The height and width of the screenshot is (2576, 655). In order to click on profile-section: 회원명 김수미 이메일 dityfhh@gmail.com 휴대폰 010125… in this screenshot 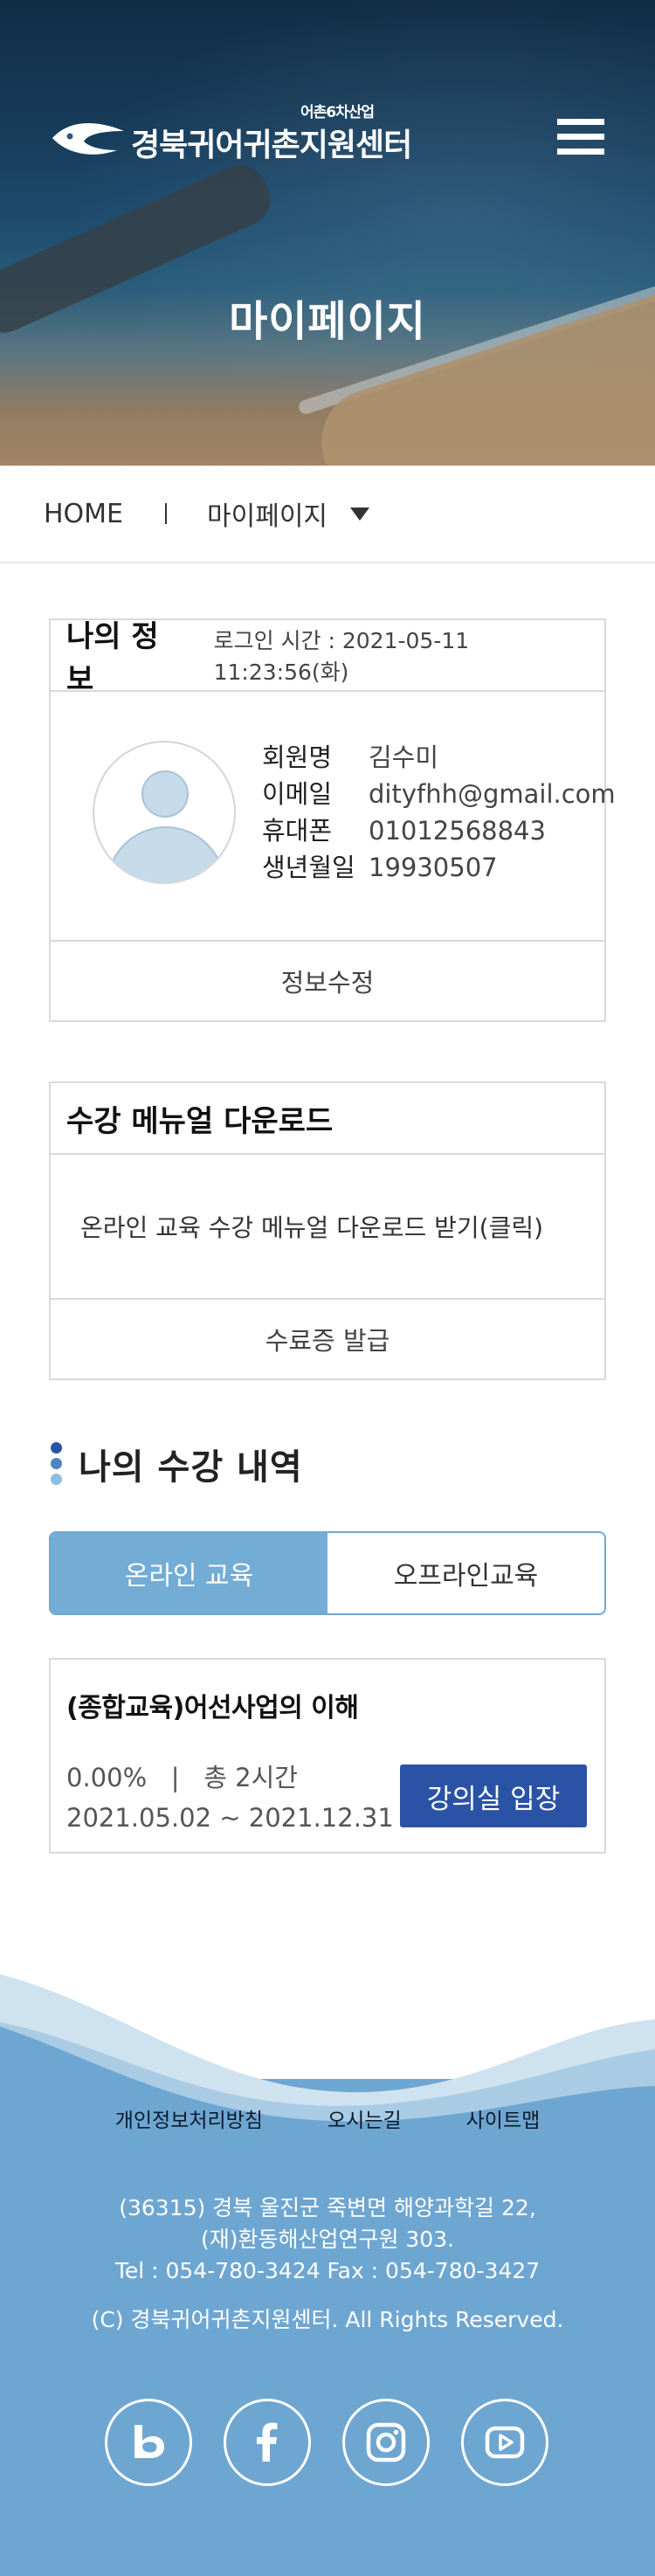, I will do `click(333, 817)`.